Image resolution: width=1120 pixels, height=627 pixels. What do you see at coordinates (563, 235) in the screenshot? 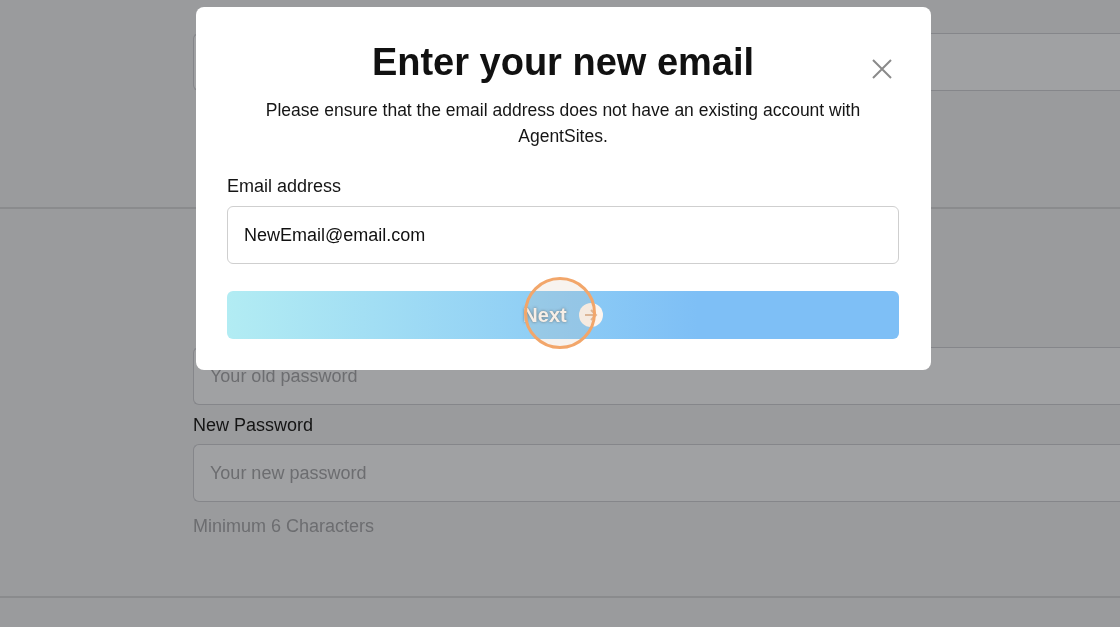
I see `email-field: NewEmail@email.com` at bounding box center [563, 235].